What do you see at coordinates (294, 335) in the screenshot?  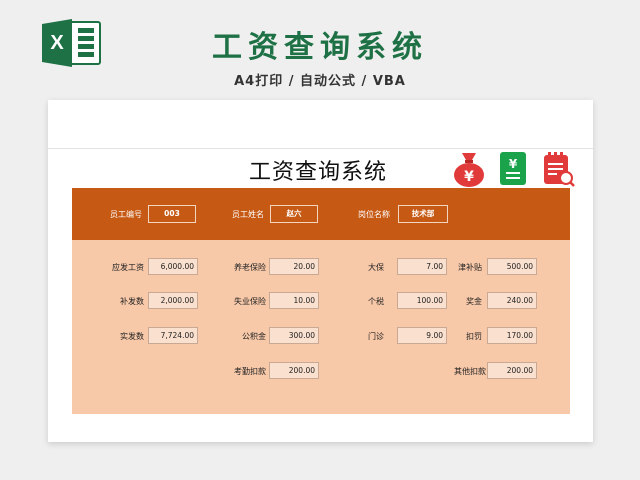 I see `housing-fund-field: 300.00` at bounding box center [294, 335].